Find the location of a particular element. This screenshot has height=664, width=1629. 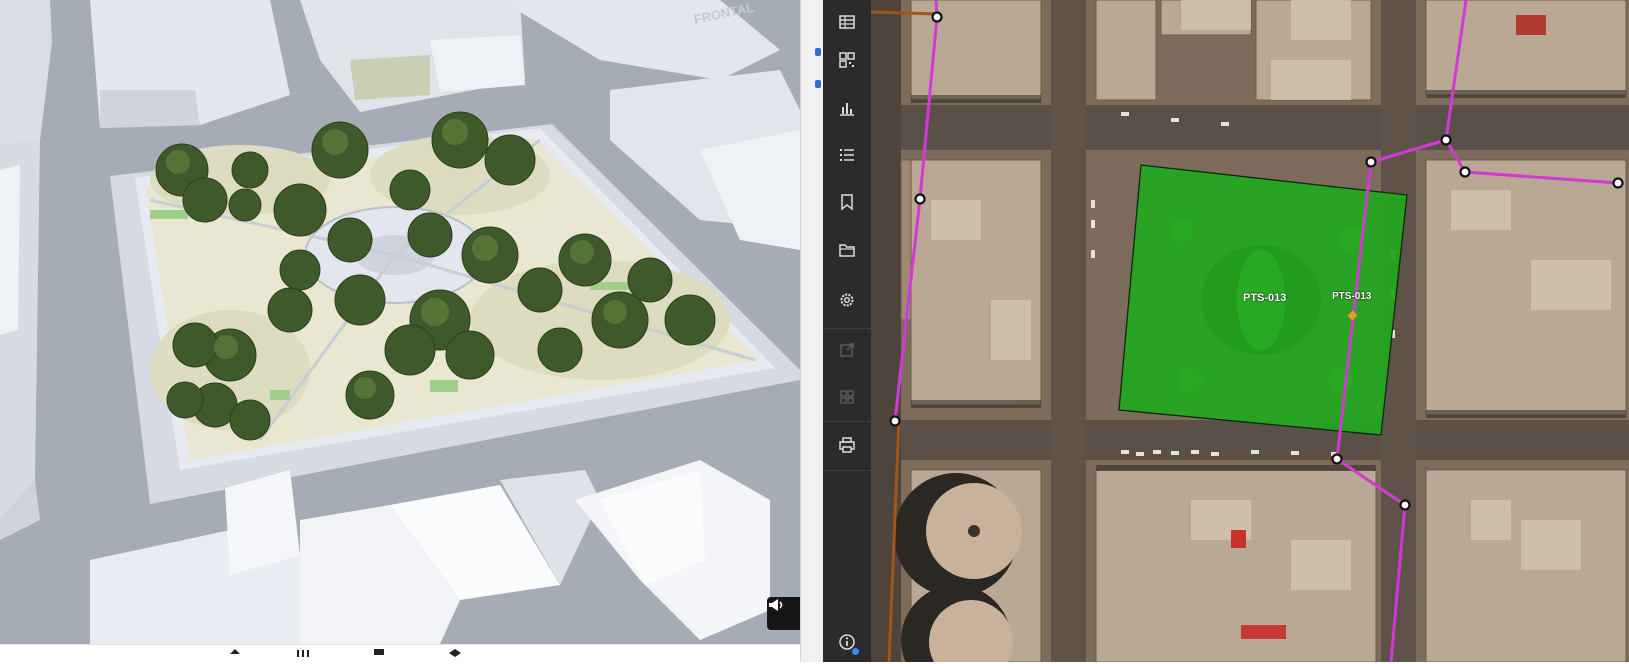

secondary-line is located at coordinates (904, 13).